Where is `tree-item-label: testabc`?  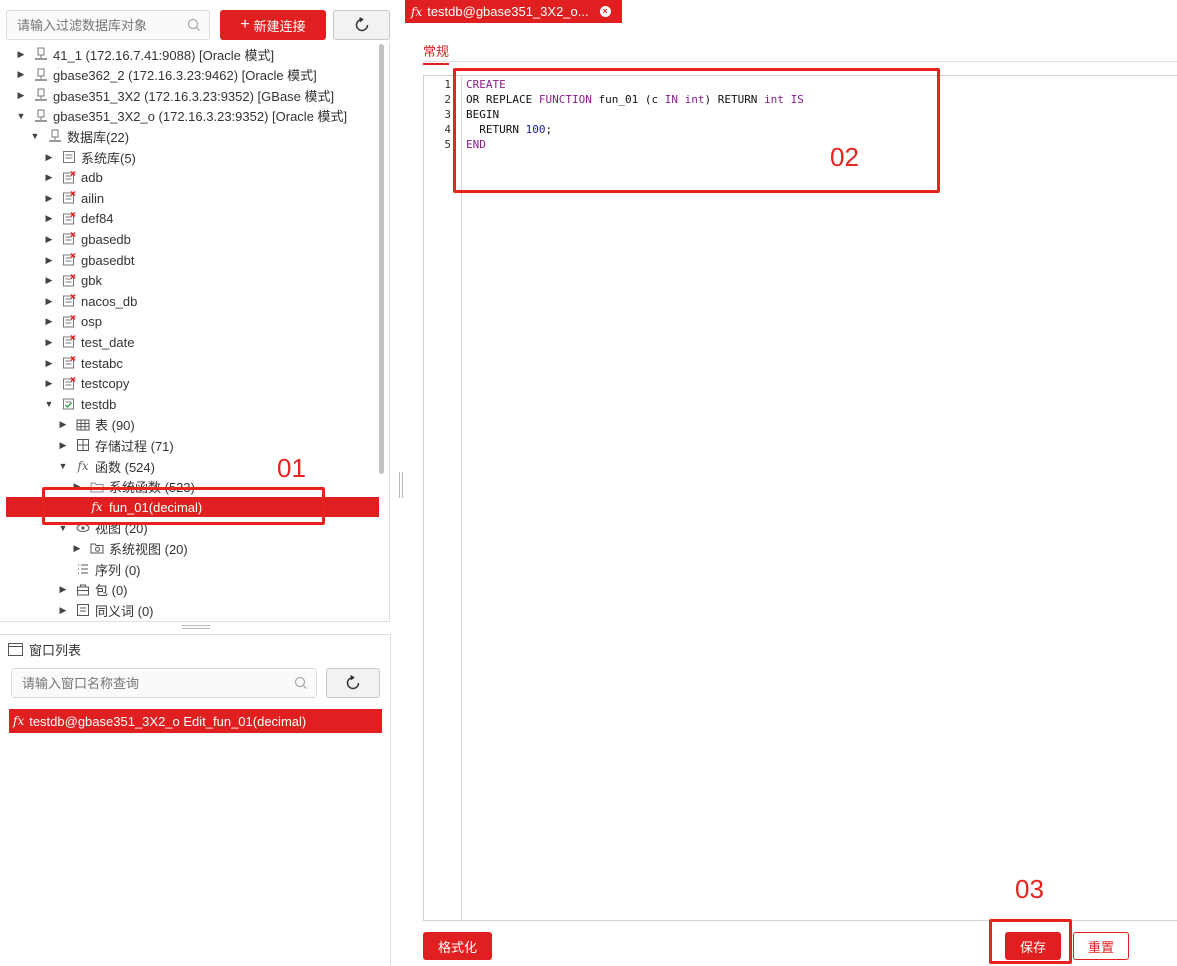 tree-item-label: testabc is located at coordinates (102, 363).